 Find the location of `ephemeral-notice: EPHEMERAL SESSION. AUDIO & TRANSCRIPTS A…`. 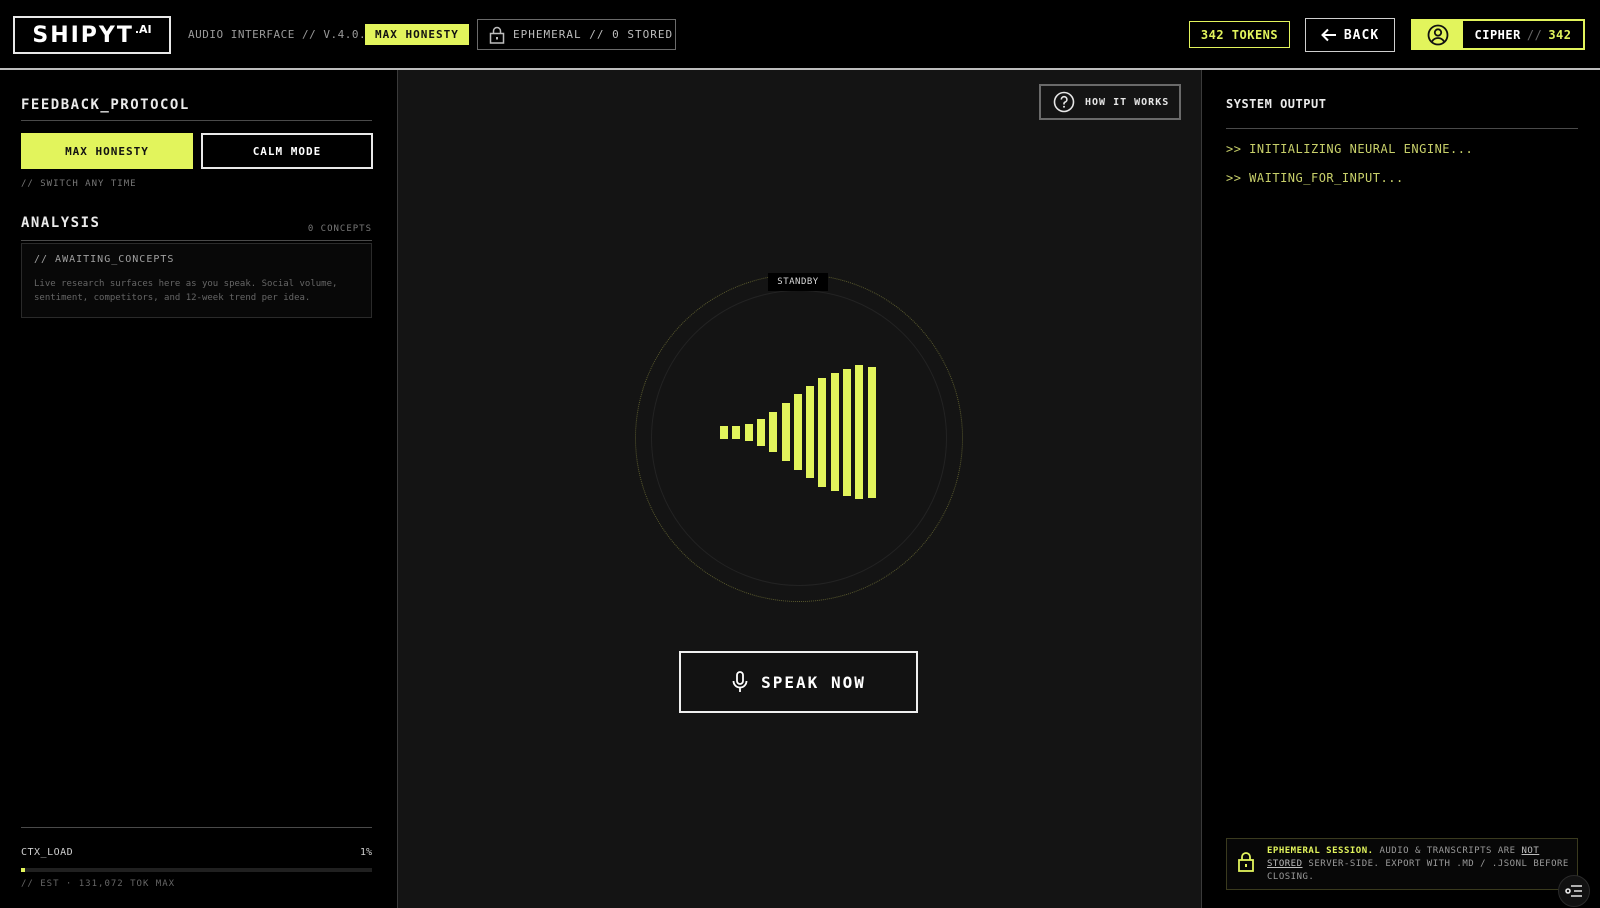

ephemeral-notice: EPHEMERAL SESSION. AUDIO & TRANSCRIPTS A… is located at coordinates (1402, 864).